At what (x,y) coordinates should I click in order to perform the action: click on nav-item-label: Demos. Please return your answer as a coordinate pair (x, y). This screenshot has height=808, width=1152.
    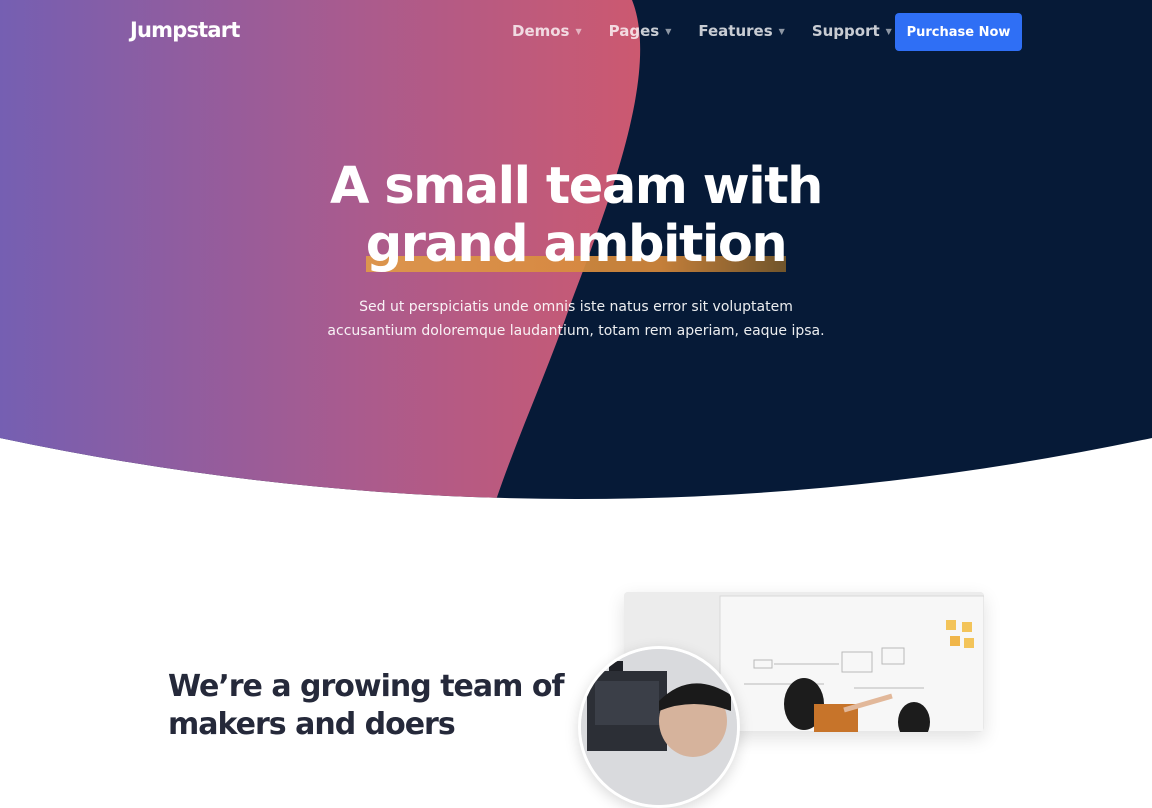
    Looking at the image, I should click on (541, 31).